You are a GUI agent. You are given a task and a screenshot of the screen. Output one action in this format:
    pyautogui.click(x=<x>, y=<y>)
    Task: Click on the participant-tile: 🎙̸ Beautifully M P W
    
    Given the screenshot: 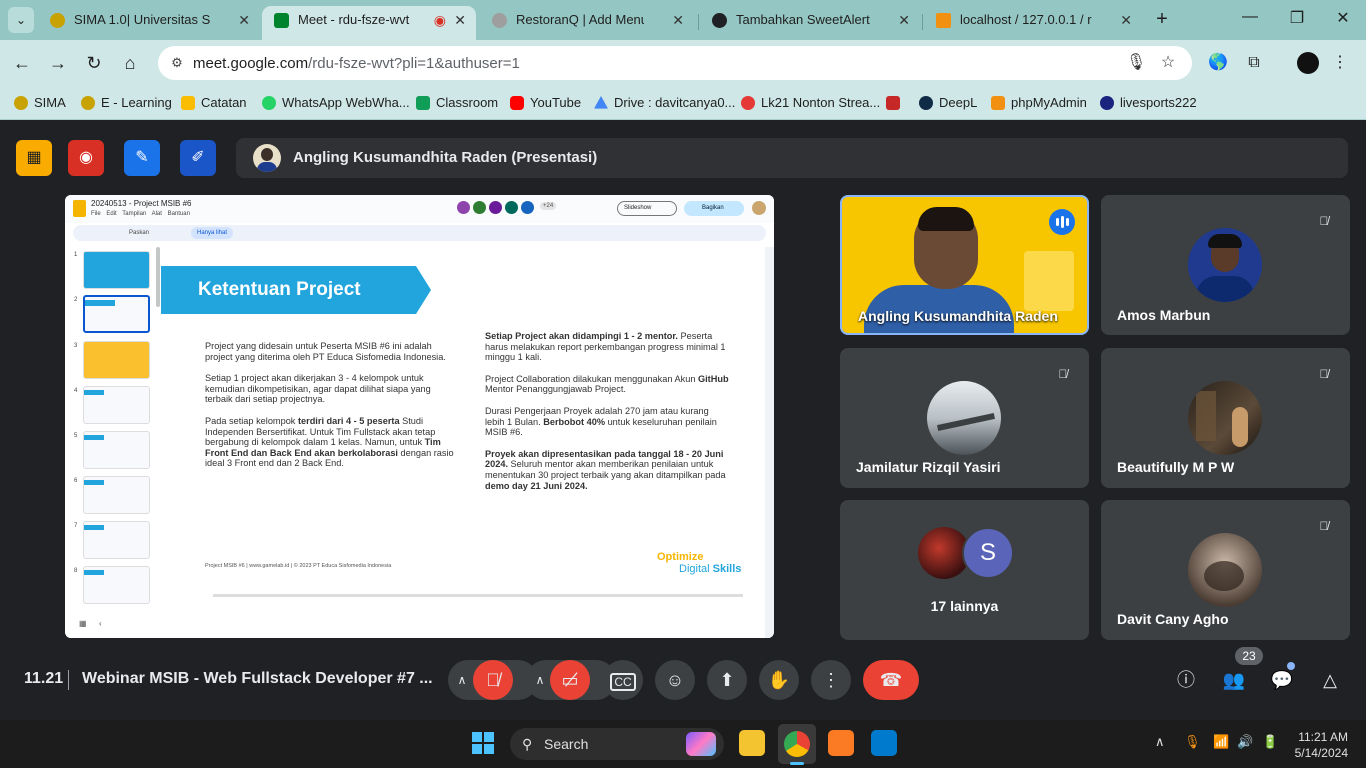 What is the action you would take?
    pyautogui.click(x=1225, y=418)
    